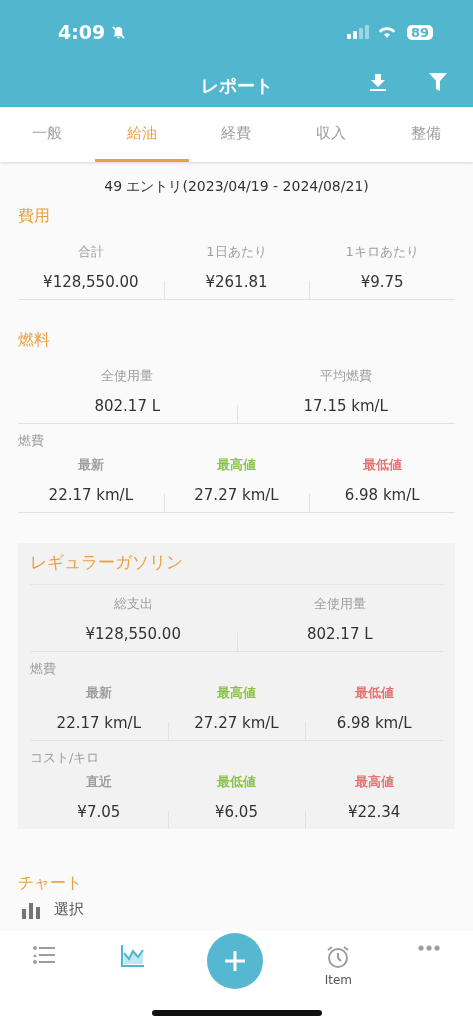  I want to click on tab: 給油, so click(142, 134).